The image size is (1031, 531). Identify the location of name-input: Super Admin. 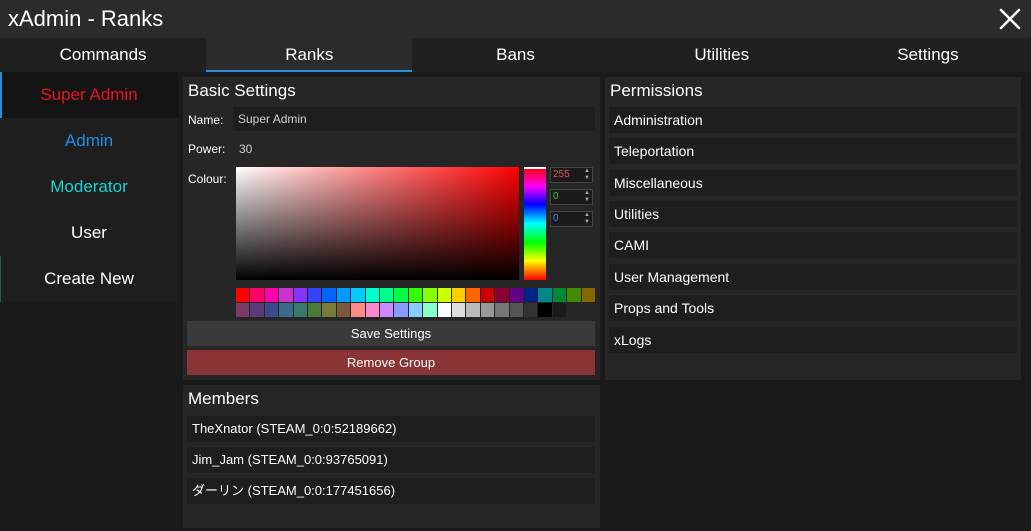
(414, 119).